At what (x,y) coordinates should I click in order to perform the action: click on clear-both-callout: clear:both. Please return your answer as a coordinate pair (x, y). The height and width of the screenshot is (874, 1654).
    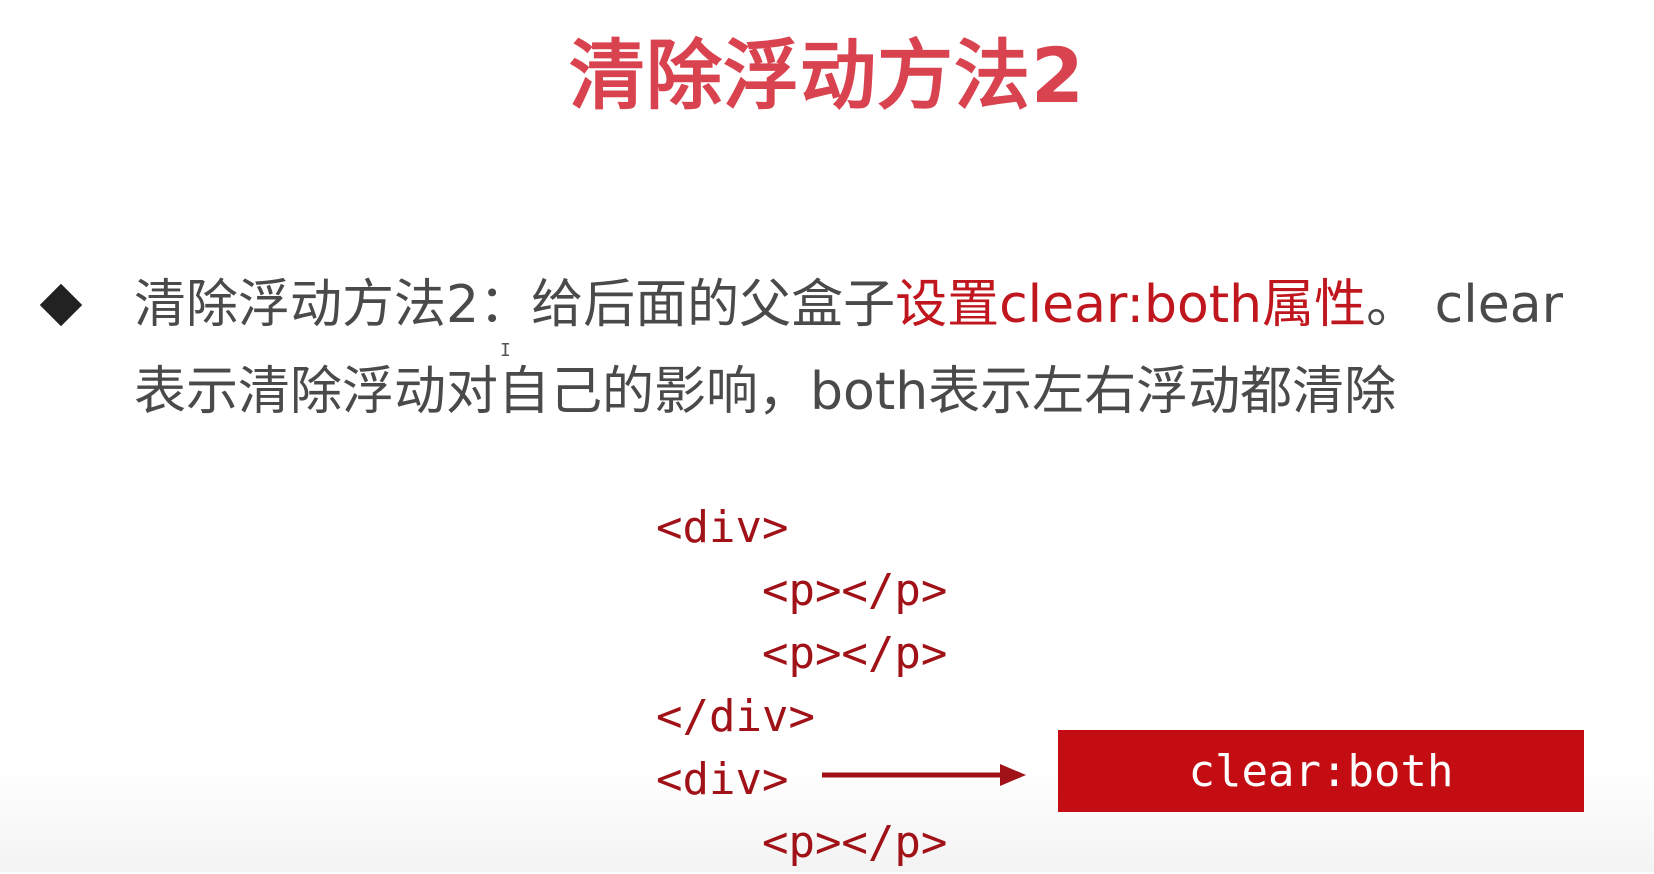
    Looking at the image, I should click on (1321, 771).